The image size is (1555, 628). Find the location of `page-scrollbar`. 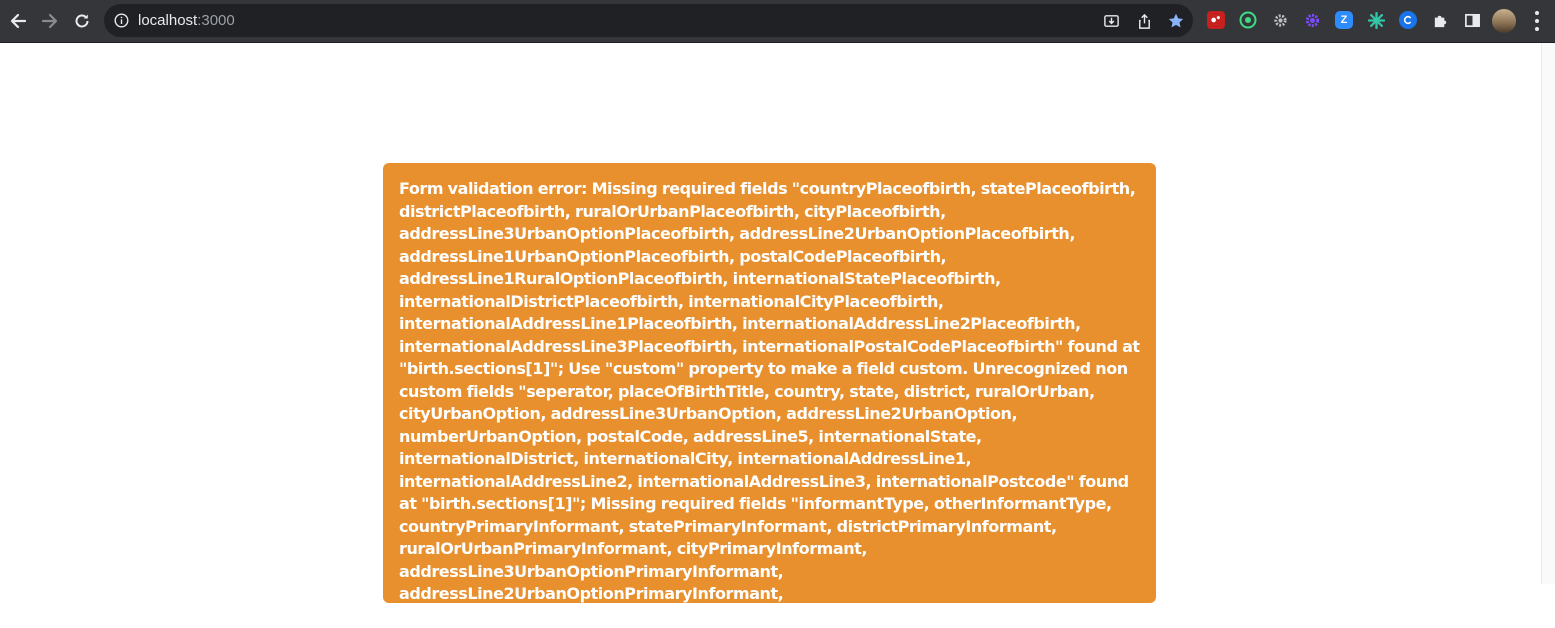

page-scrollbar is located at coordinates (1548, 313).